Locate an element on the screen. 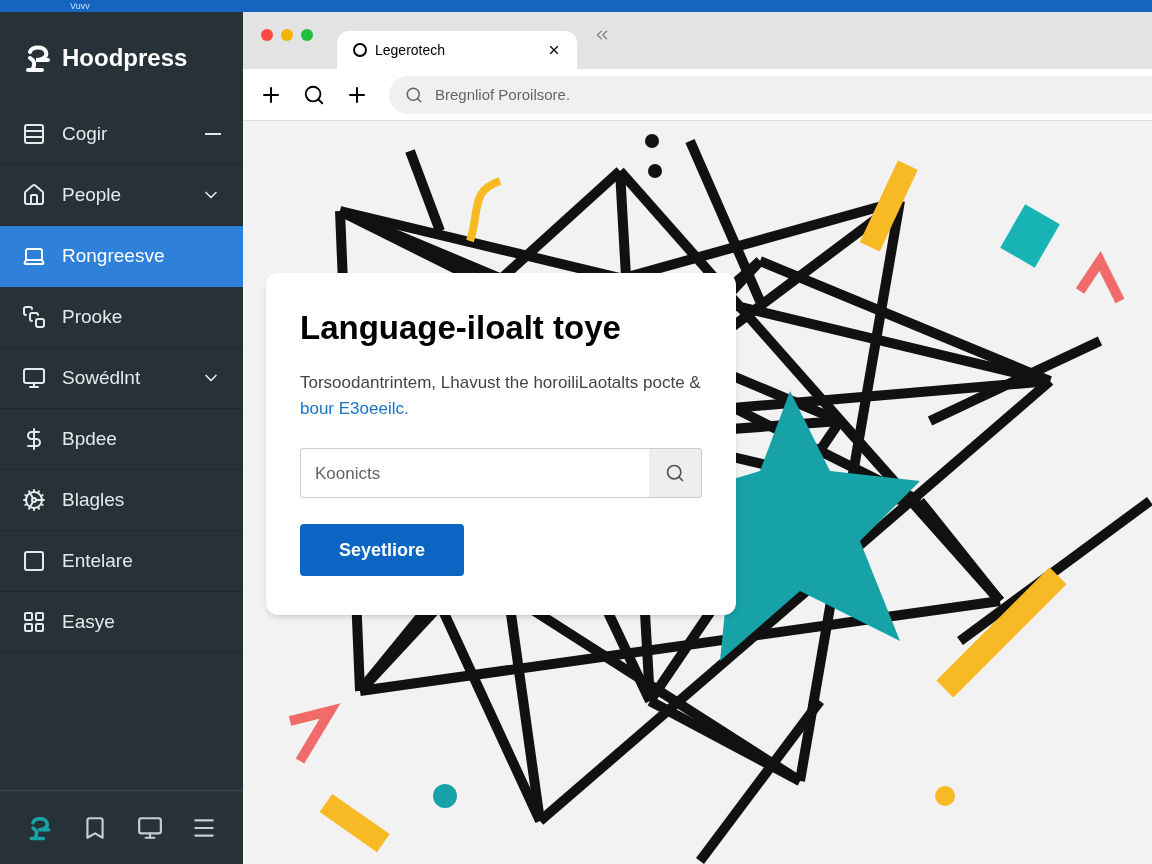 This screenshot has height=864, width=1152. globe-icon is located at coordinates (360, 50).